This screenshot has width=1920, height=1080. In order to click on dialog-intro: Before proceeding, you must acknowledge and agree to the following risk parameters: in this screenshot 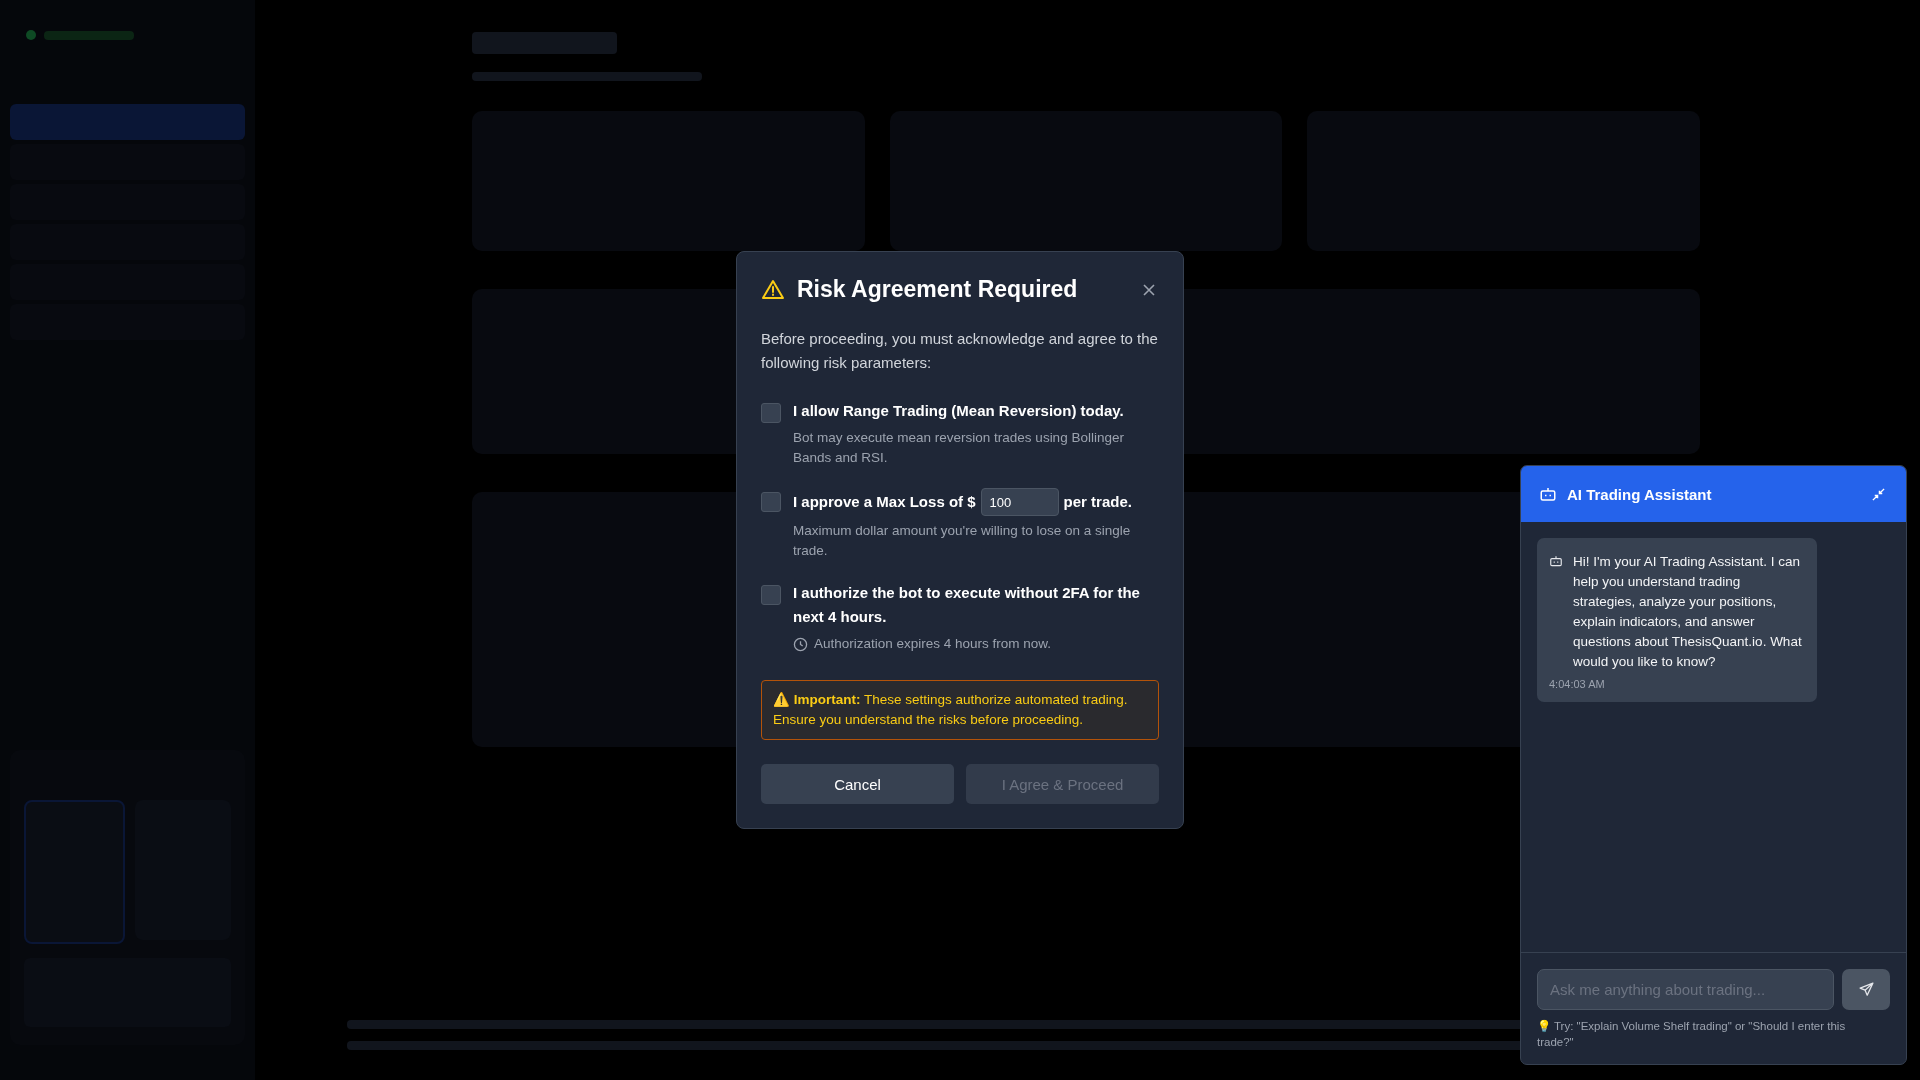, I will do `click(960, 351)`.